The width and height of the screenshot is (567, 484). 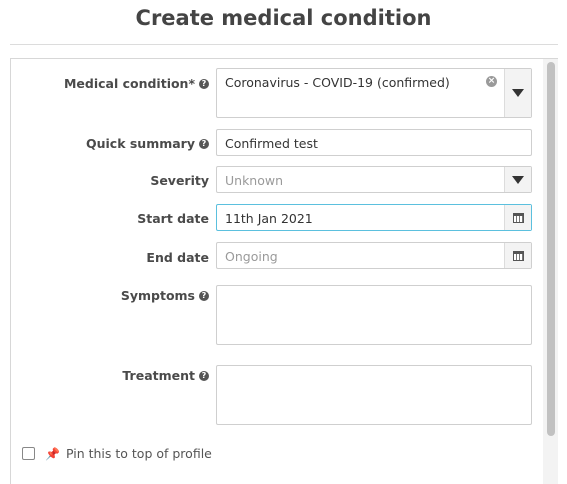 What do you see at coordinates (28, 453) in the screenshot?
I see `pin-checkbox` at bounding box center [28, 453].